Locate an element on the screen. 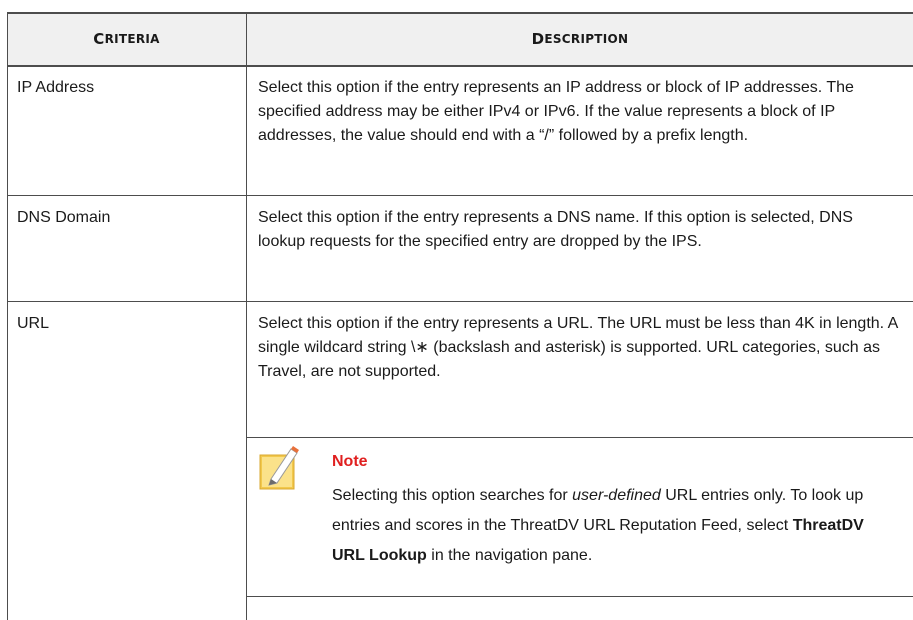  note-body-suffix: in the navigation pane. is located at coordinates (509, 555).